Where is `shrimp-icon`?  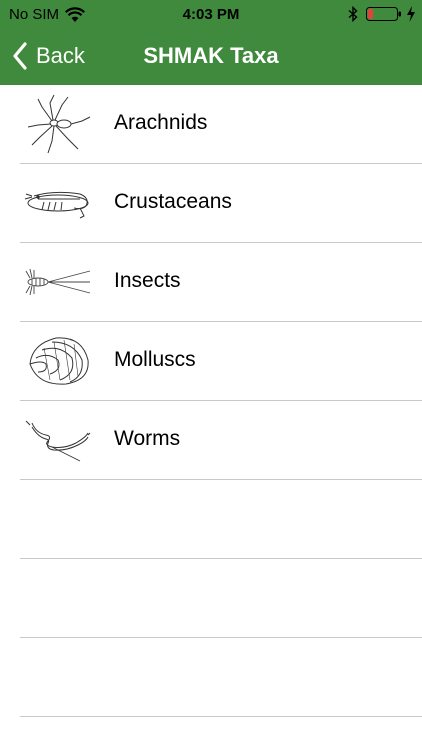 shrimp-icon is located at coordinates (56, 205).